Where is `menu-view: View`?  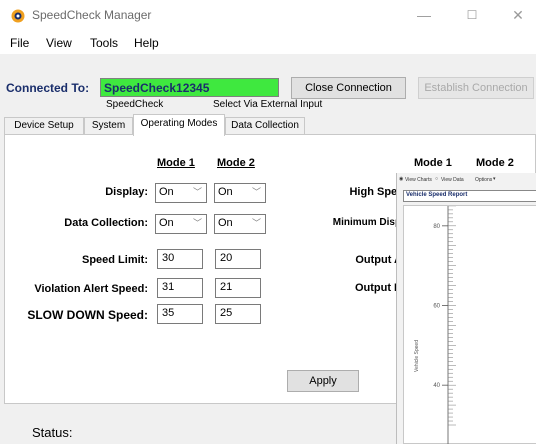
menu-view: View is located at coordinates (59, 43).